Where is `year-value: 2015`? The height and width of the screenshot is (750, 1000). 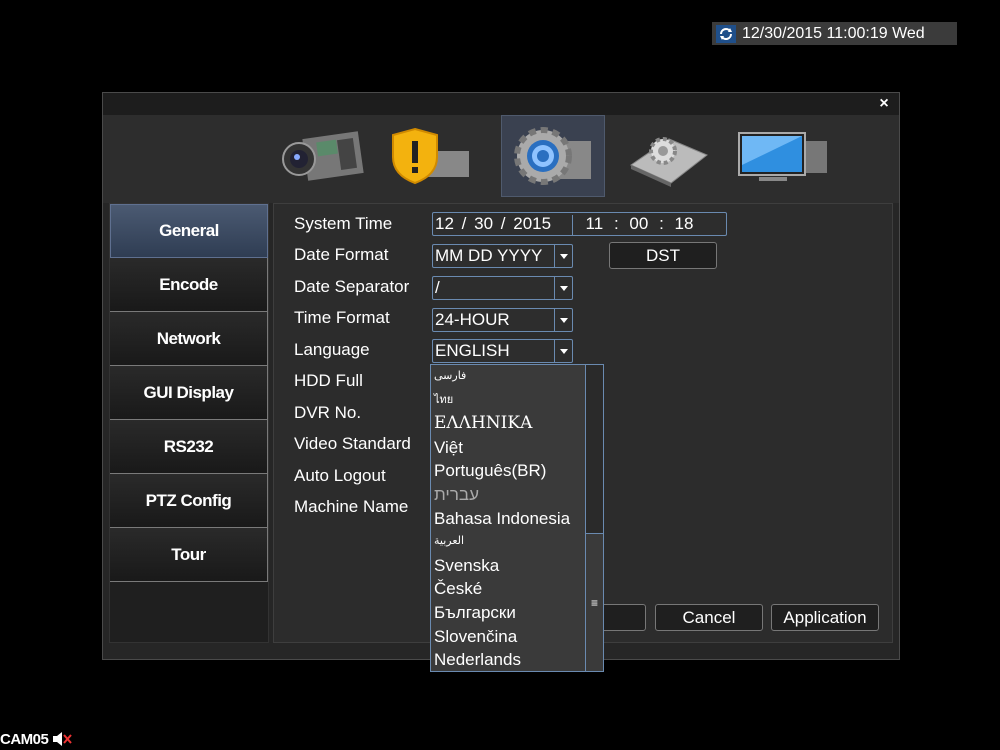
year-value: 2015 is located at coordinates (532, 223).